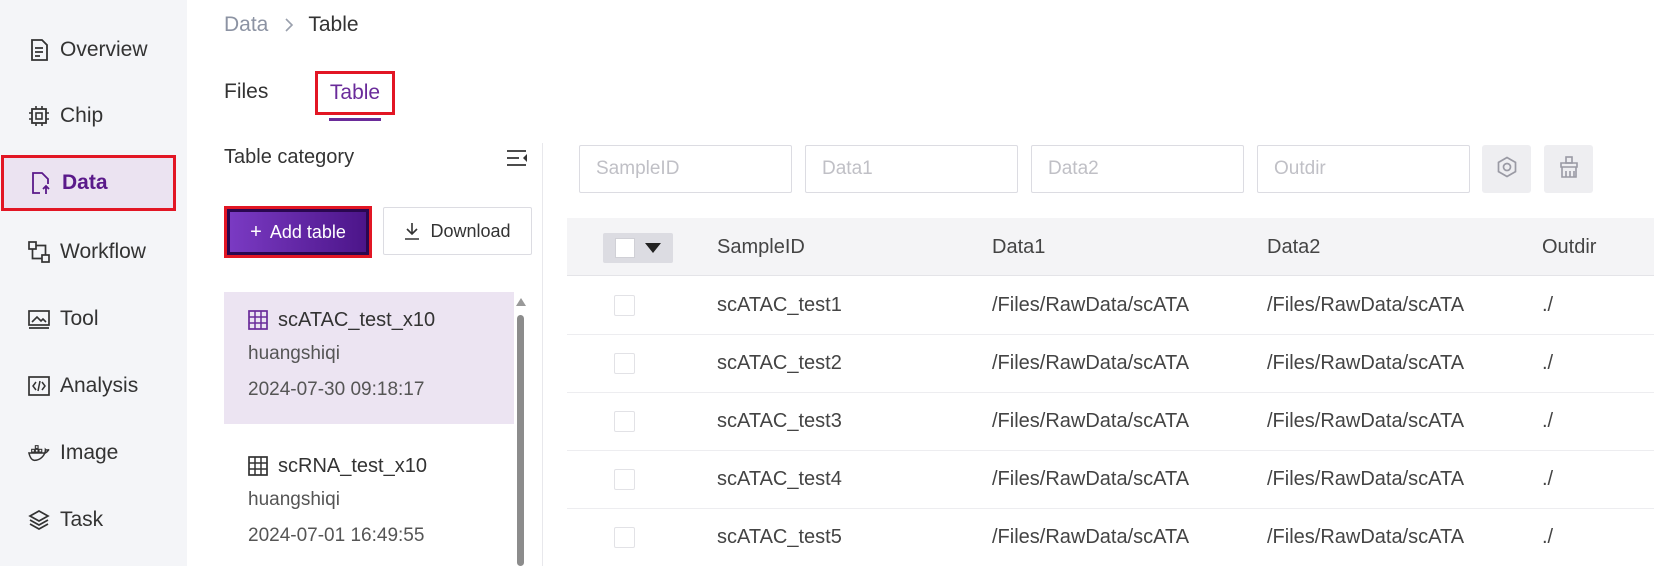  I want to click on sidebar-item-image: Image, so click(93, 453).